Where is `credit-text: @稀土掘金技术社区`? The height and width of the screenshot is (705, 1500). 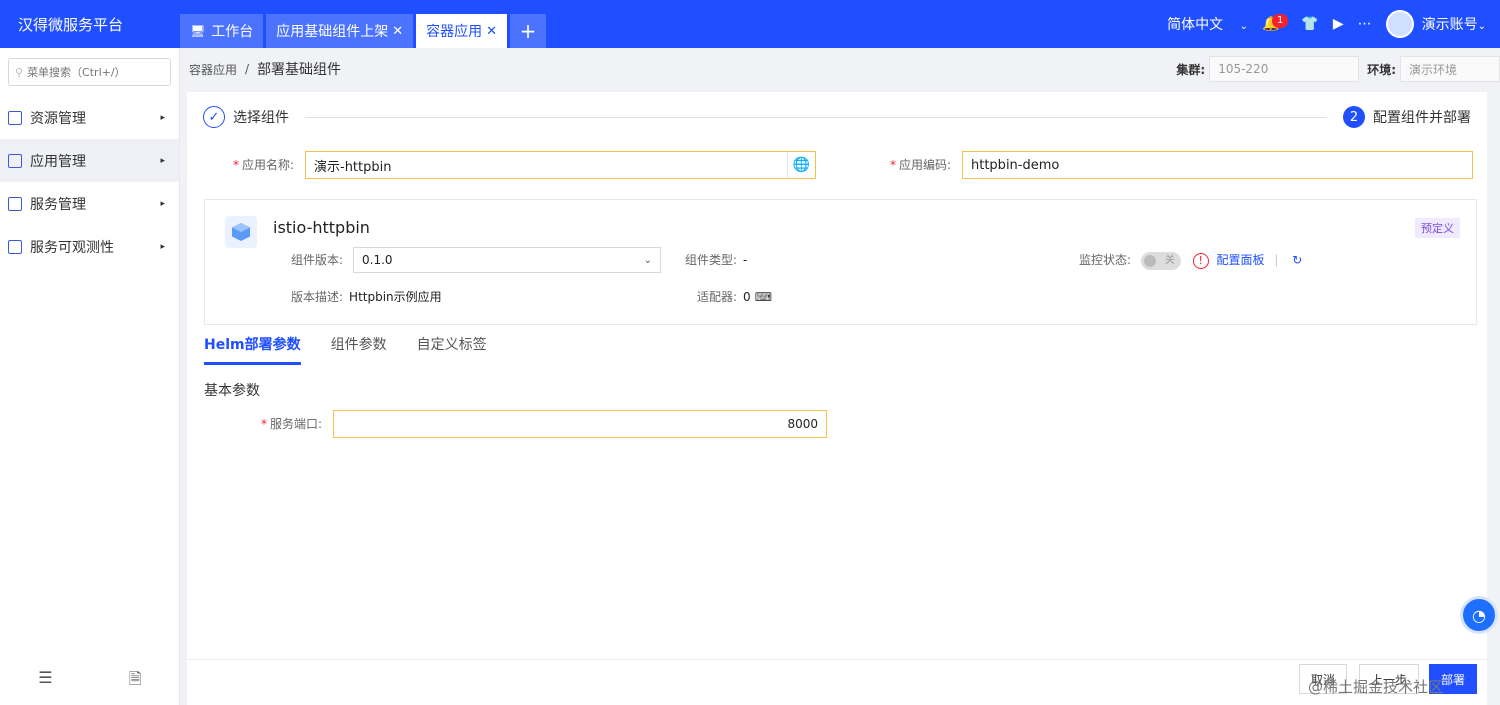
credit-text: @稀土掘金技术社区 is located at coordinates (1376, 687).